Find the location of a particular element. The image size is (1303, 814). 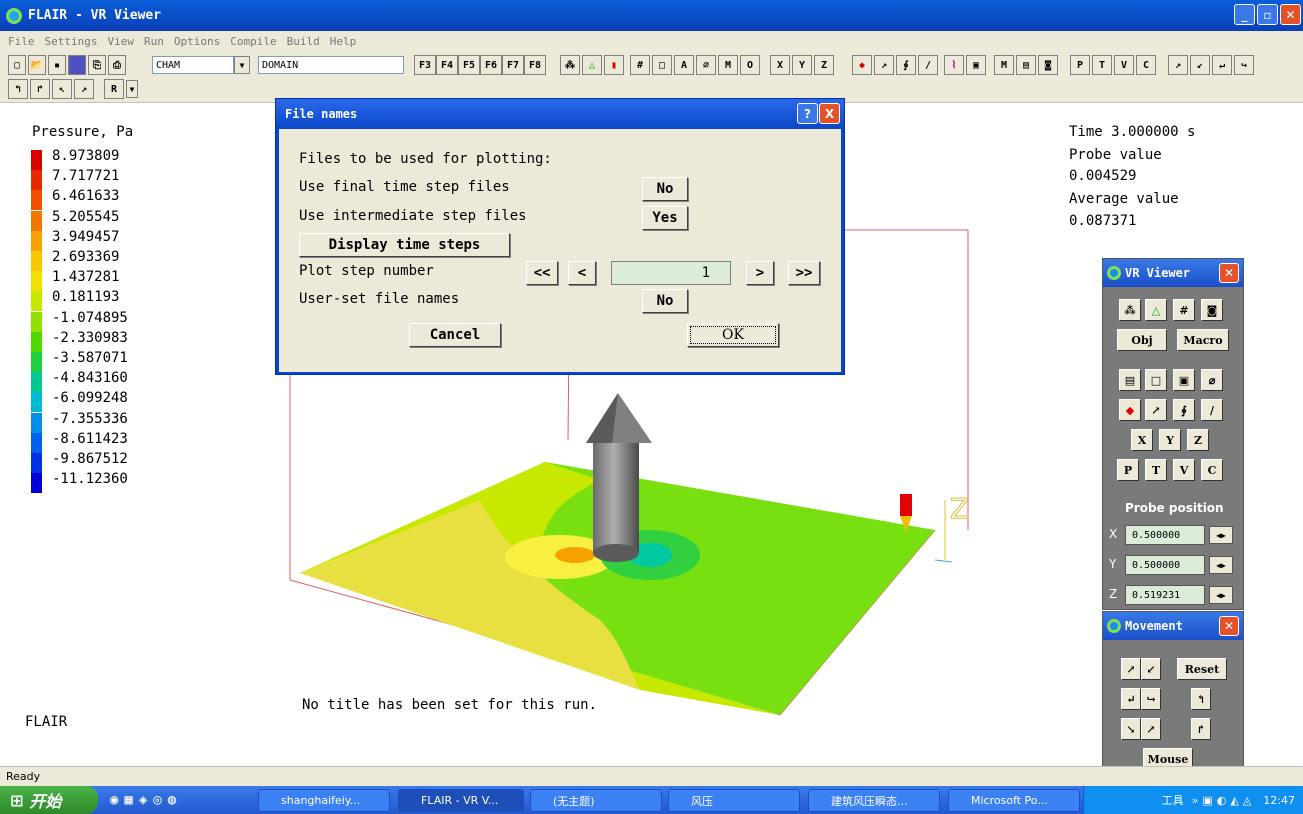

step-number-field: 1 is located at coordinates (671, 273).